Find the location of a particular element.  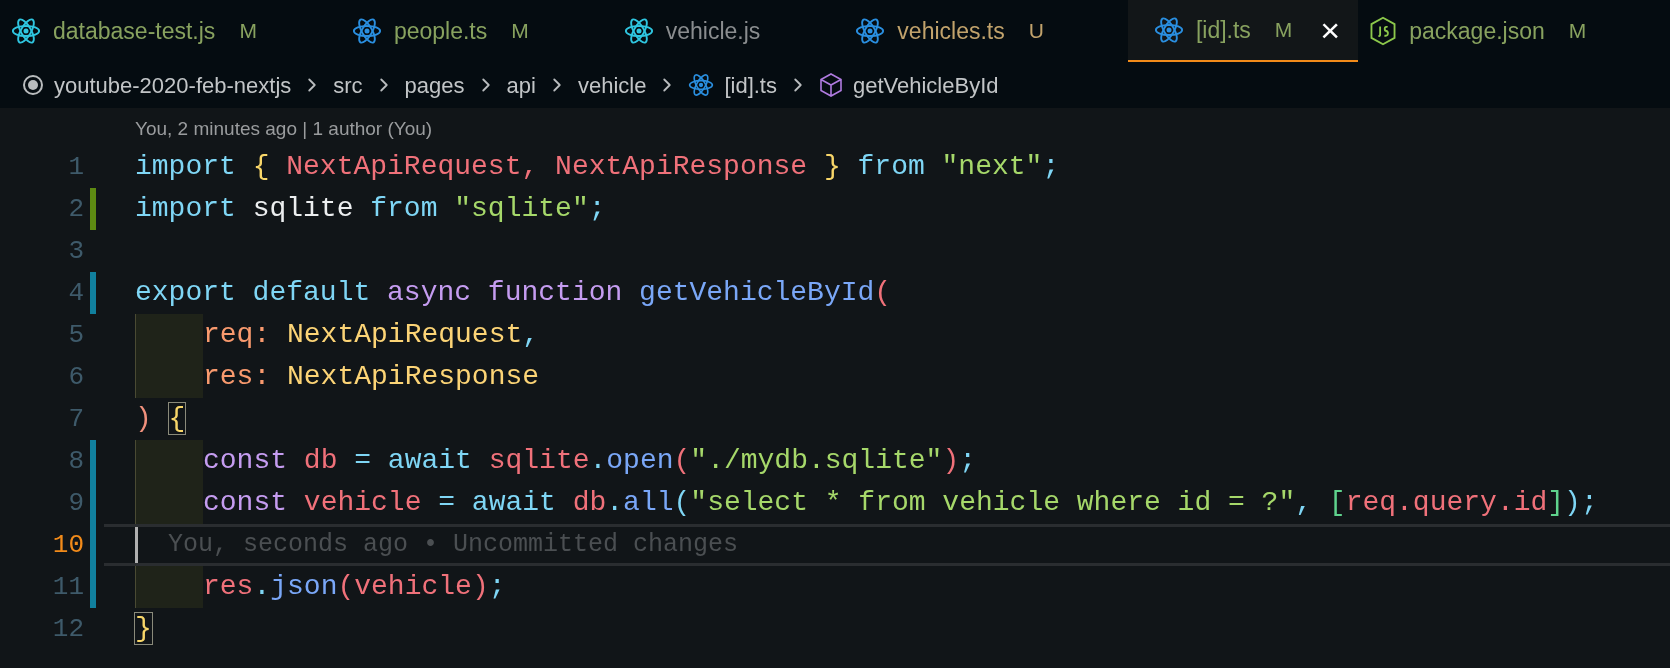

editor-tab: vehicle.js is located at coordinates (728, 31).